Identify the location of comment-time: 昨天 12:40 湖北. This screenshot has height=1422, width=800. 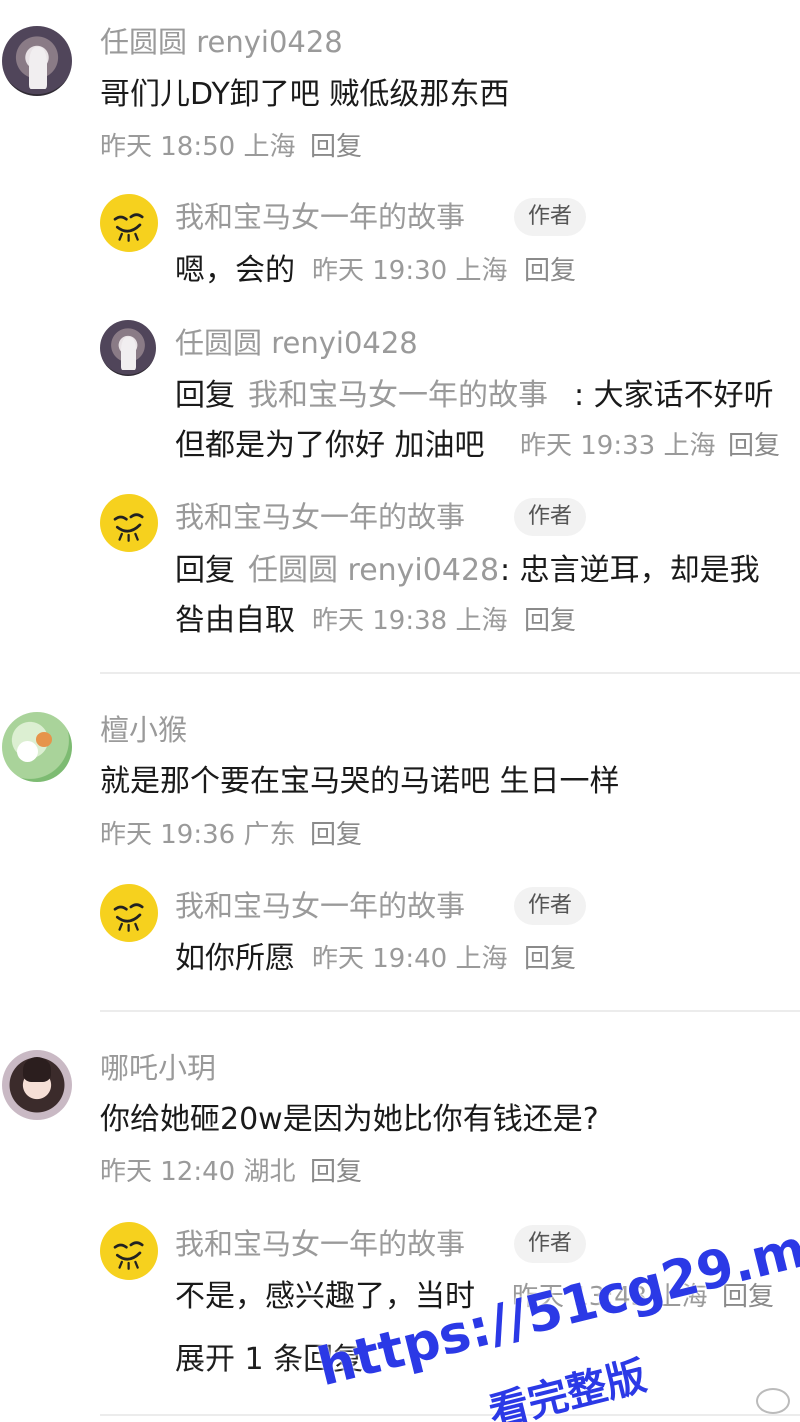
(198, 1172).